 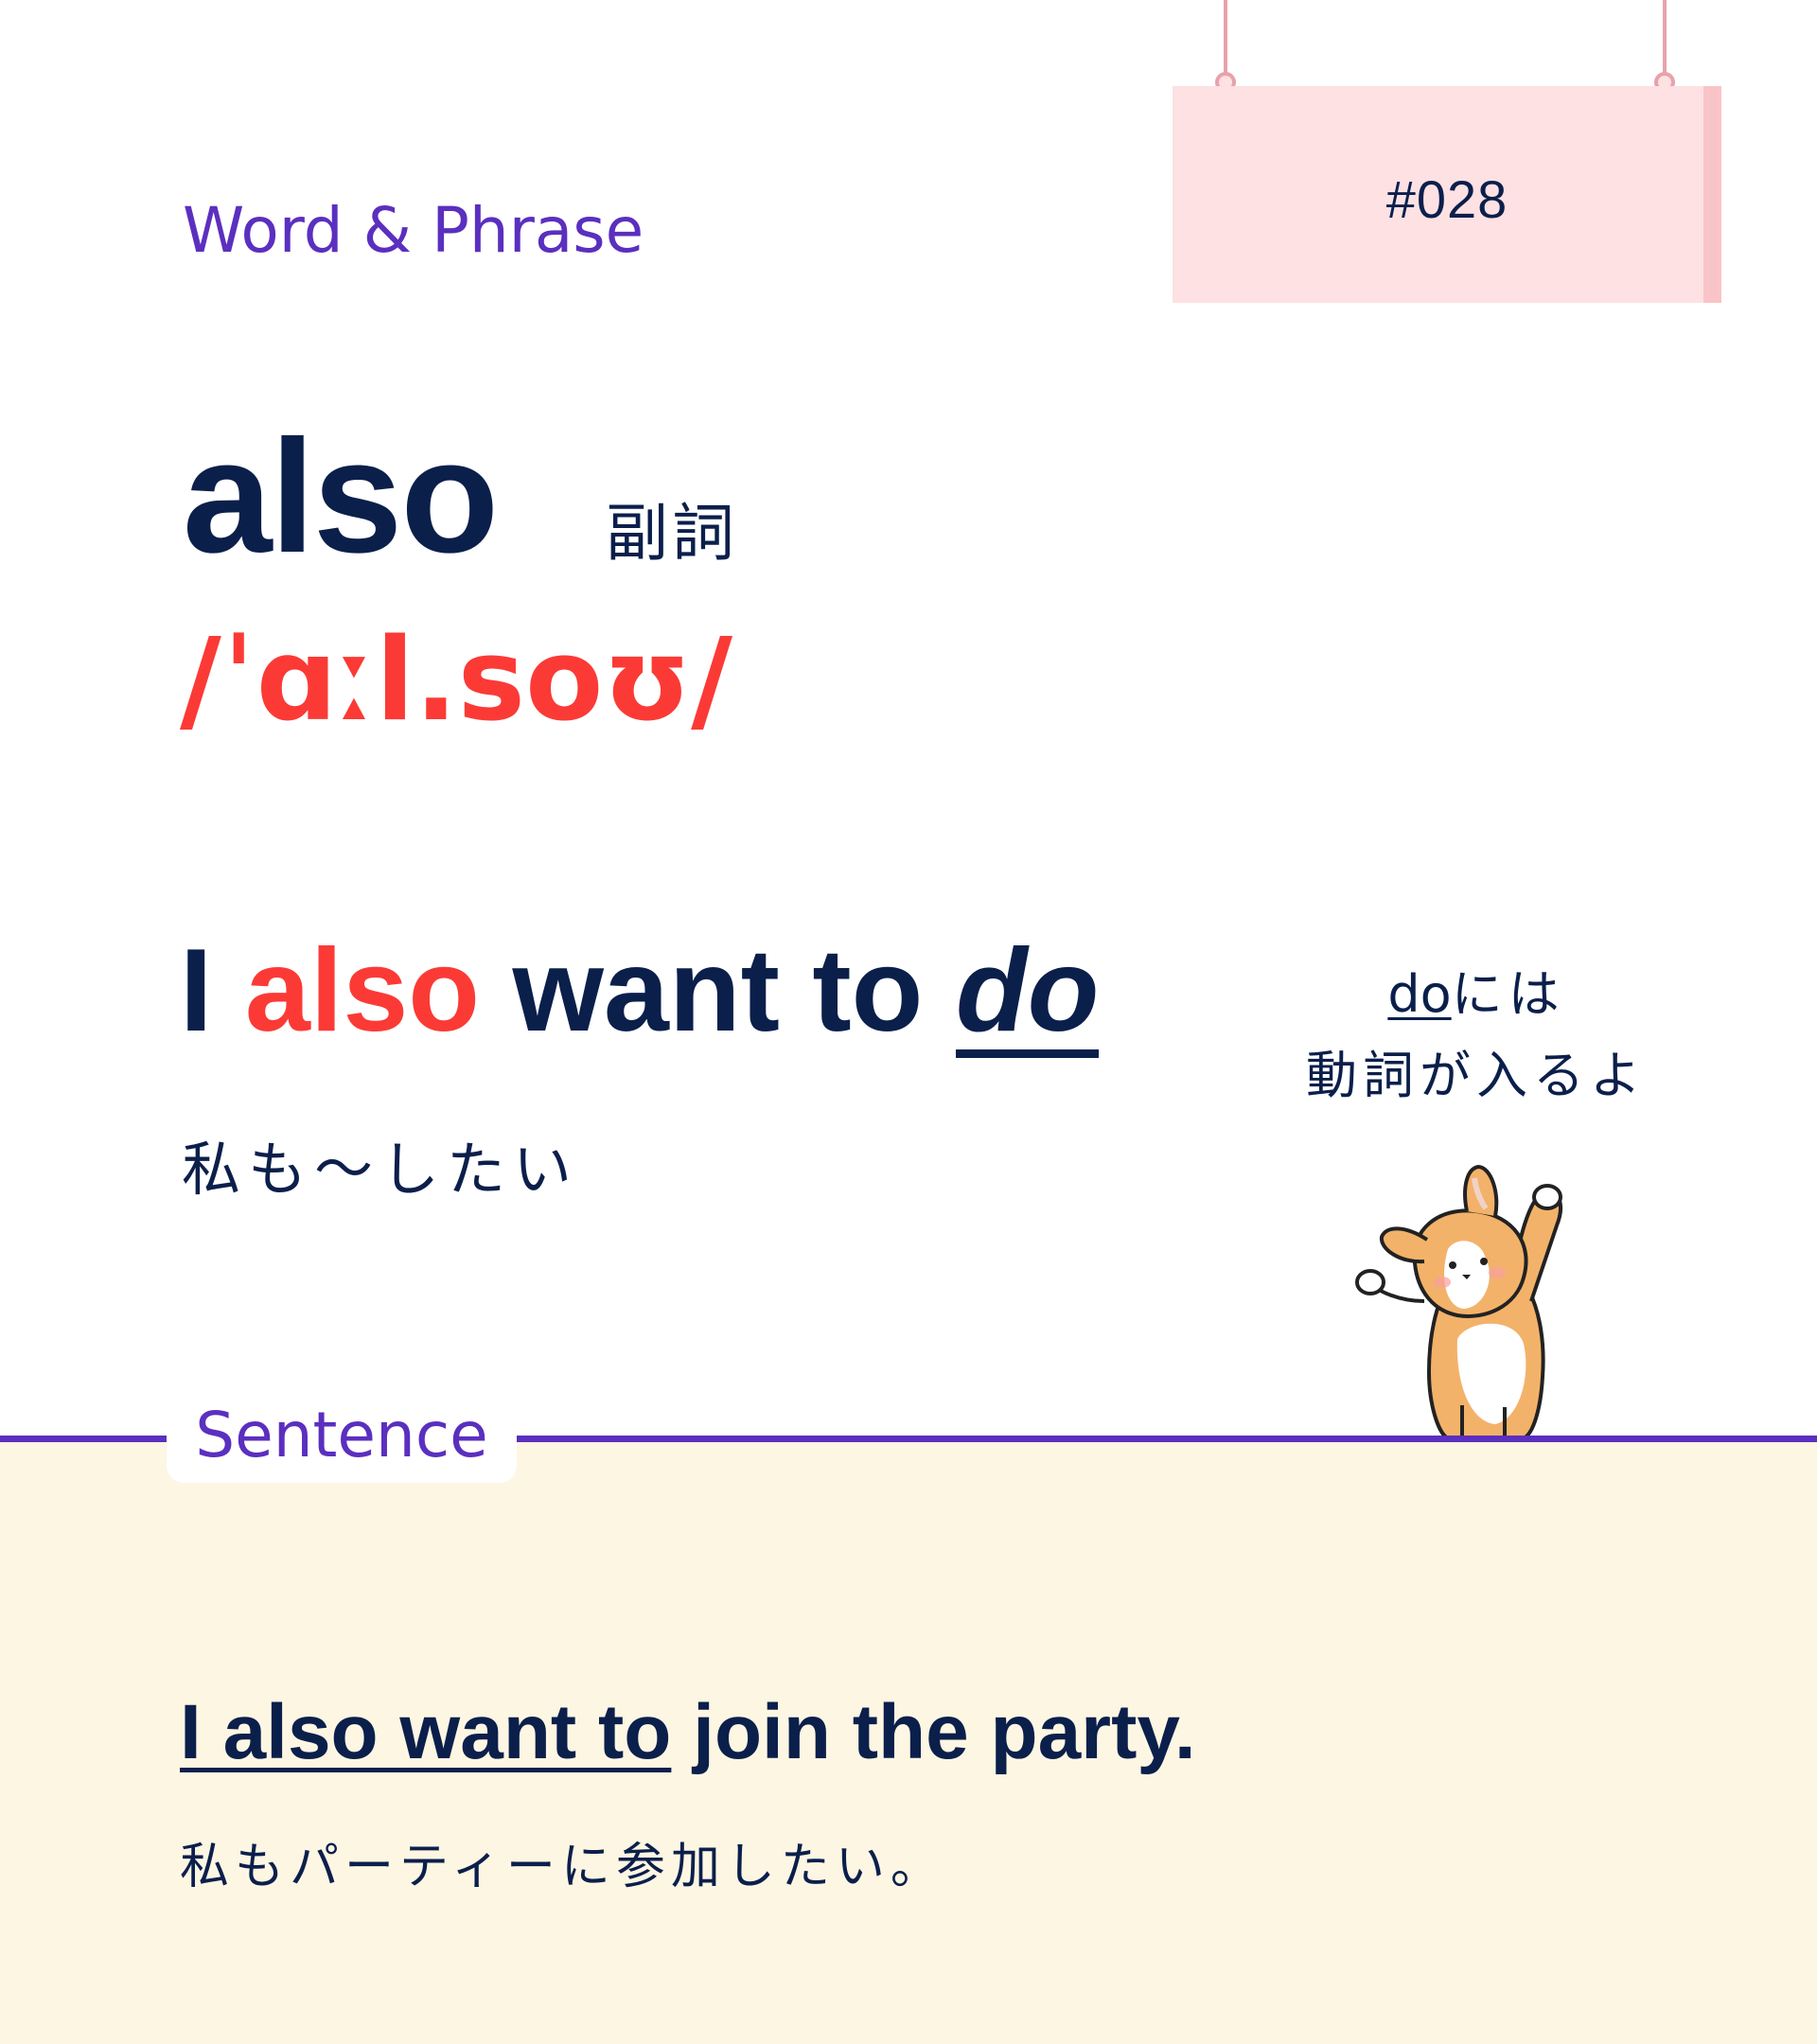 I want to click on note-line-1: doには, so click(x=1476, y=994).